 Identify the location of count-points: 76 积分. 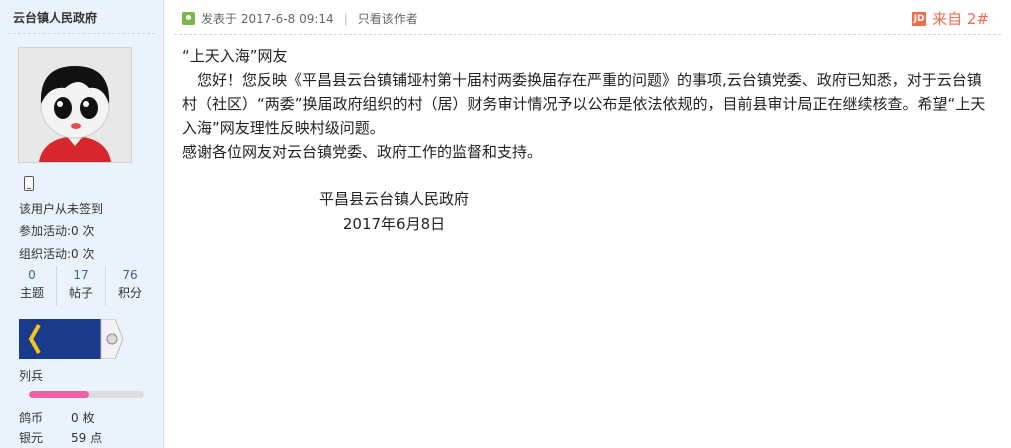
(129, 286).